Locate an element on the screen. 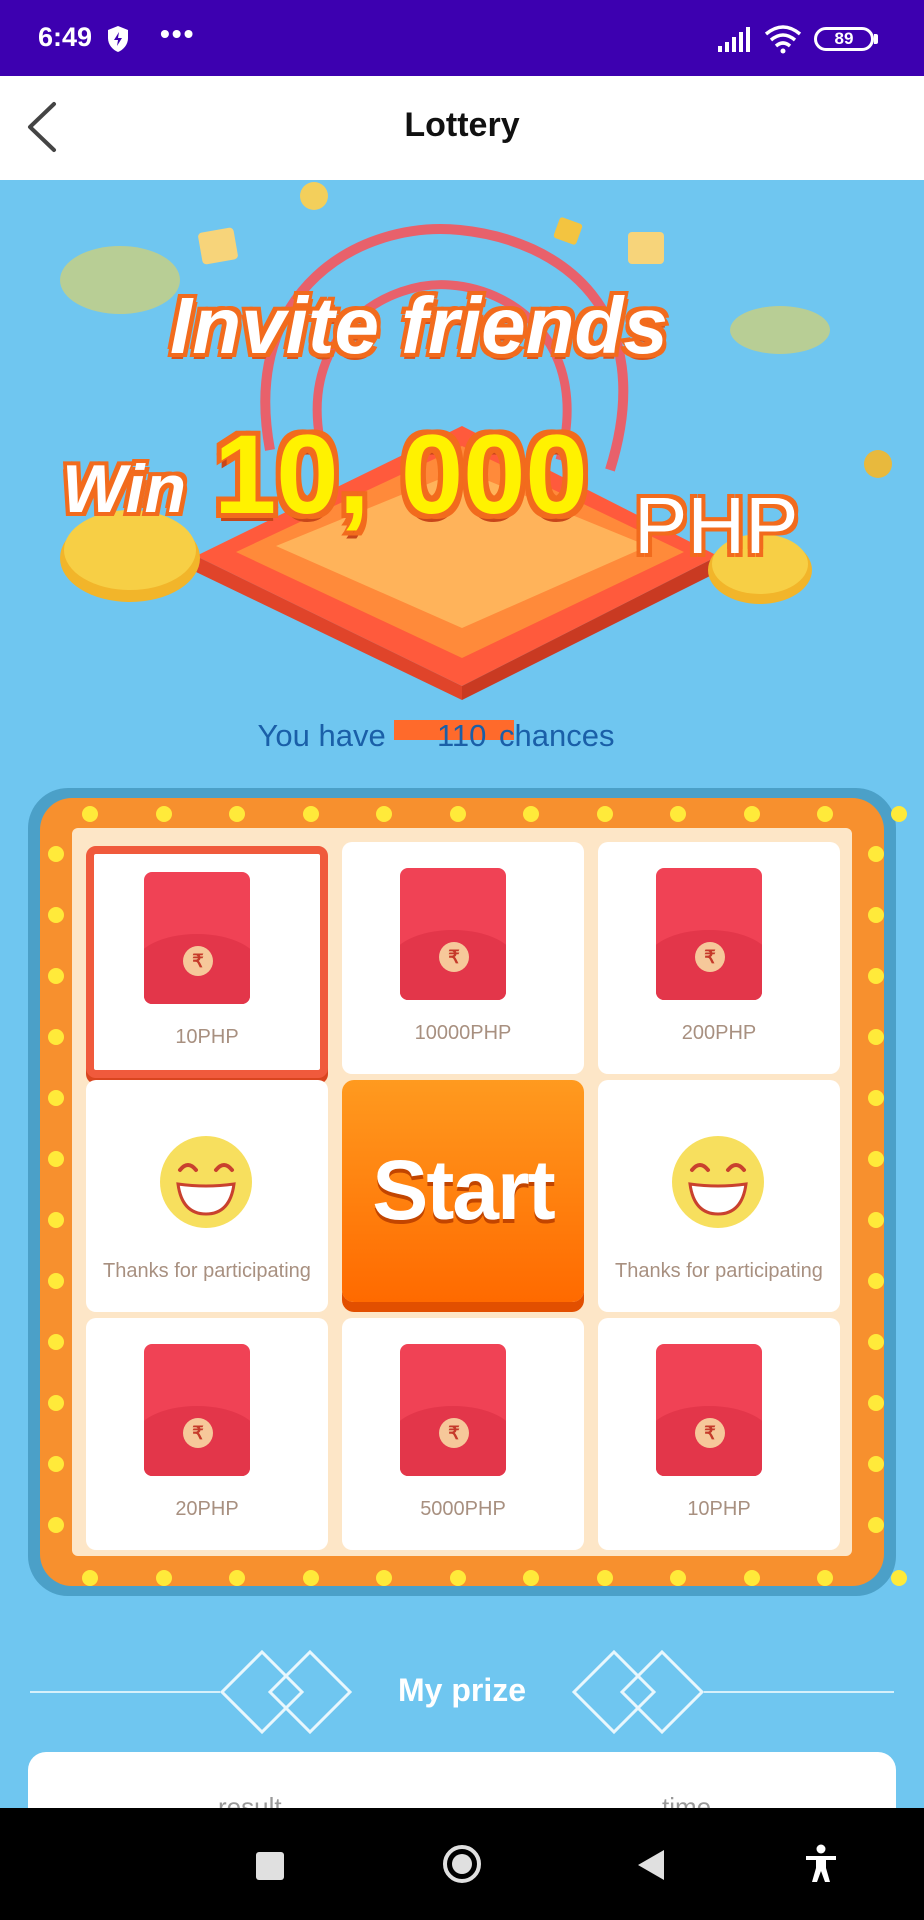 The width and height of the screenshot is (924, 1920). start-button-label: Start is located at coordinates (463, 1190).